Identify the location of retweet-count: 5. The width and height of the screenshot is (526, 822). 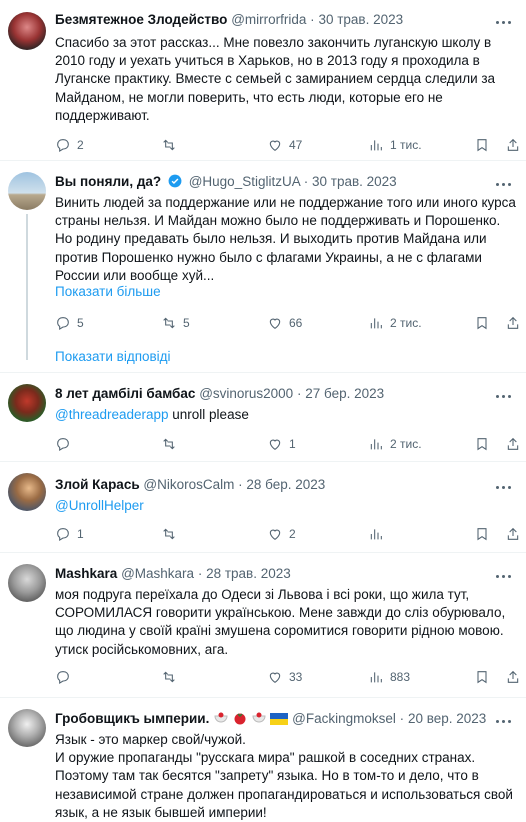
(186, 323).